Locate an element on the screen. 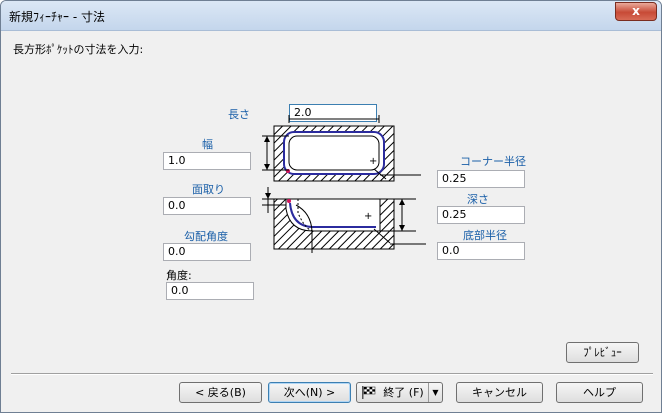 The height and width of the screenshot is (413, 662). width-label: 幅 is located at coordinates (207, 144).